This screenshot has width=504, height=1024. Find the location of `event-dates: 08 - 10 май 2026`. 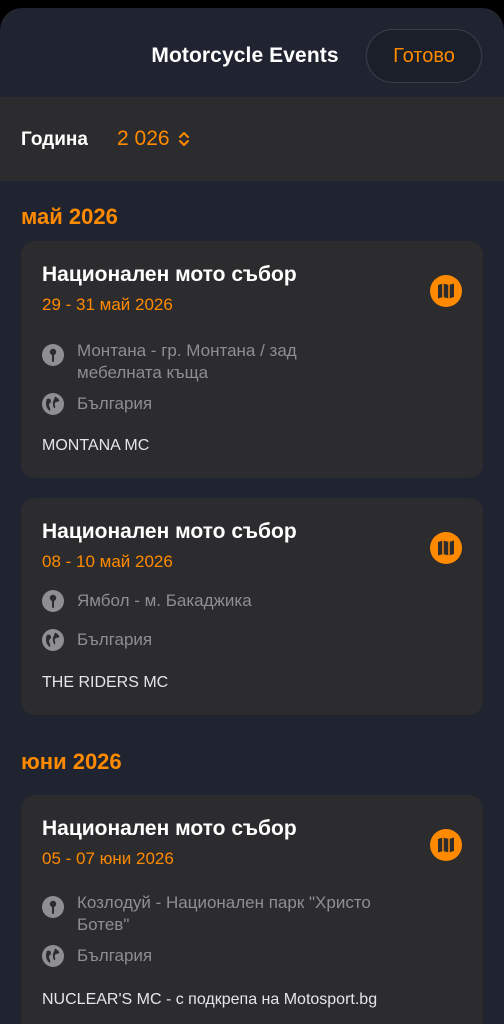

event-dates: 08 - 10 май 2026 is located at coordinates (107, 561).